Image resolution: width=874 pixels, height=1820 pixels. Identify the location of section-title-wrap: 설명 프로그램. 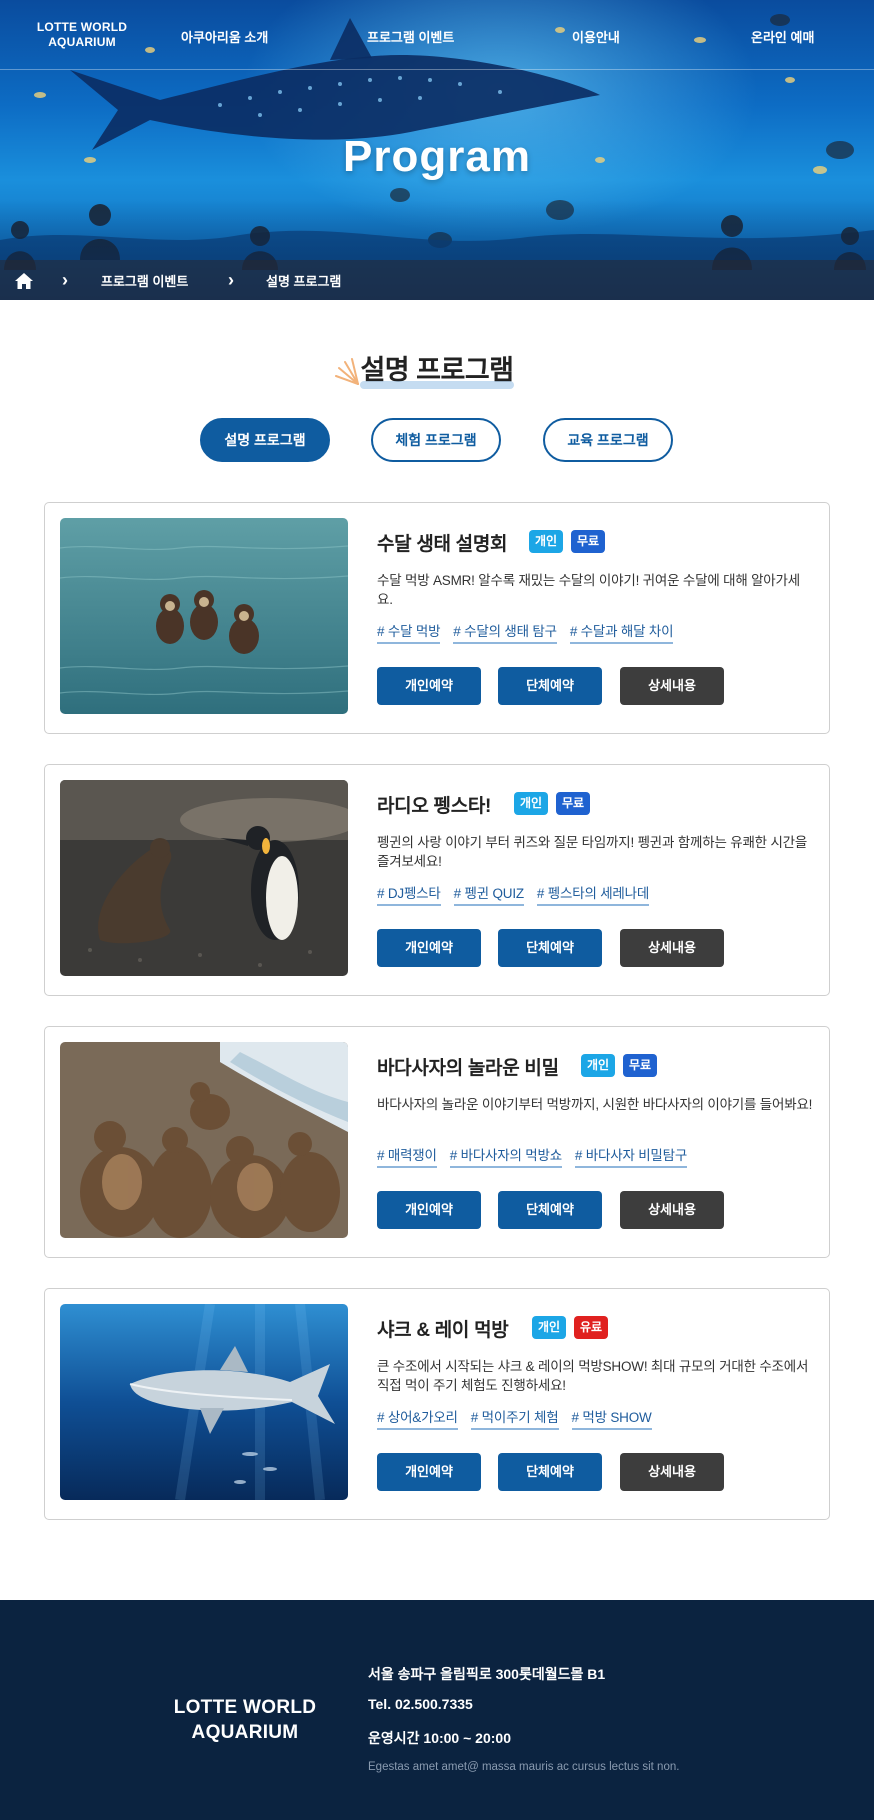
(424, 368).